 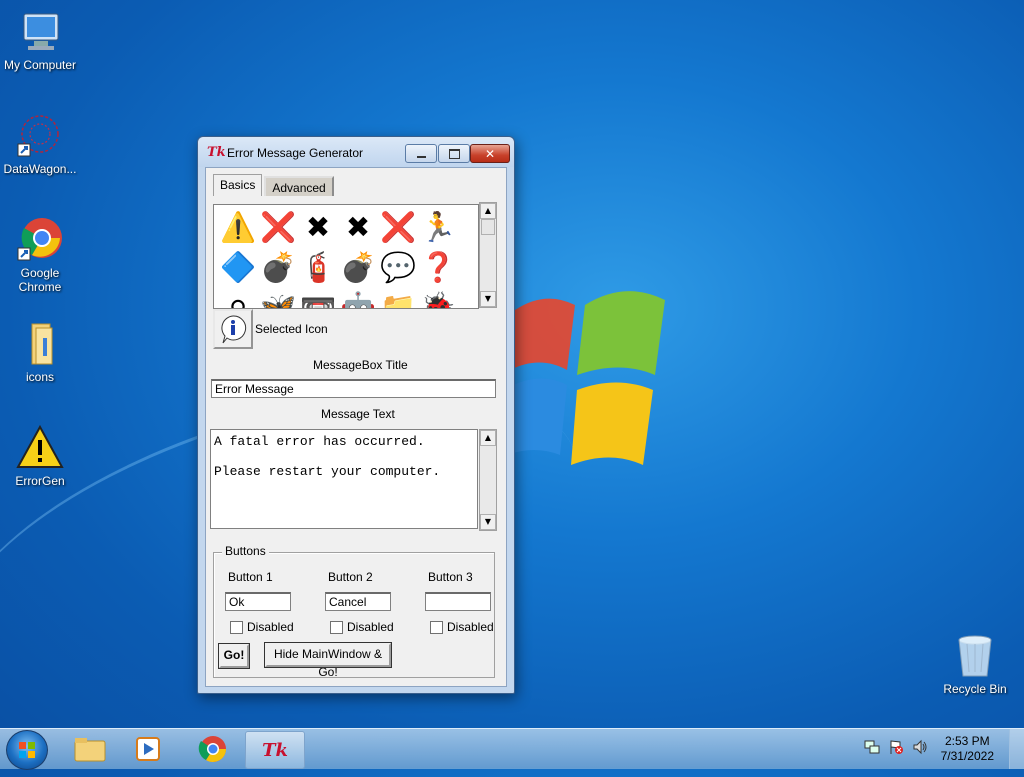 I want to click on taskbar-explorer, so click(x=90, y=749).